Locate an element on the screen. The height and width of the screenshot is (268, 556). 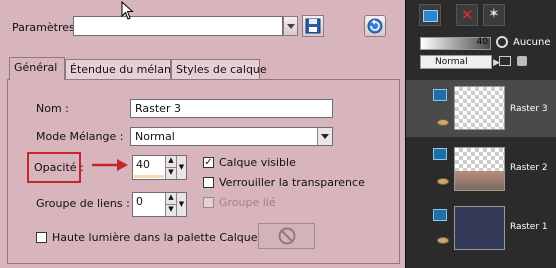
lock-transparency-label: Verrouiller la transparence is located at coordinates (292, 182).